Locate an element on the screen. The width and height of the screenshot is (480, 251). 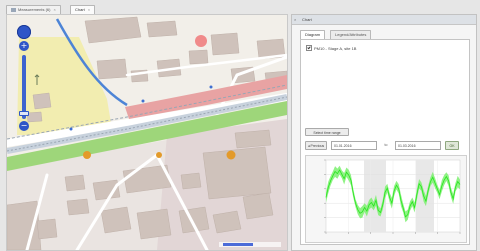
zoom-in-button: + is located at coordinates (24, 46).